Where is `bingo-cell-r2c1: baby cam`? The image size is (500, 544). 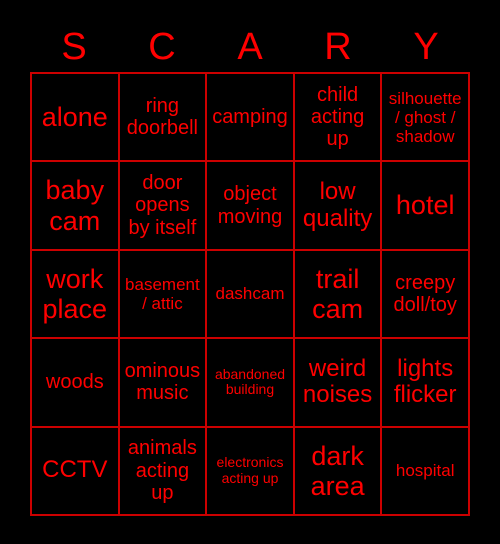
bingo-cell-r2c1: baby cam is located at coordinates (76, 206).